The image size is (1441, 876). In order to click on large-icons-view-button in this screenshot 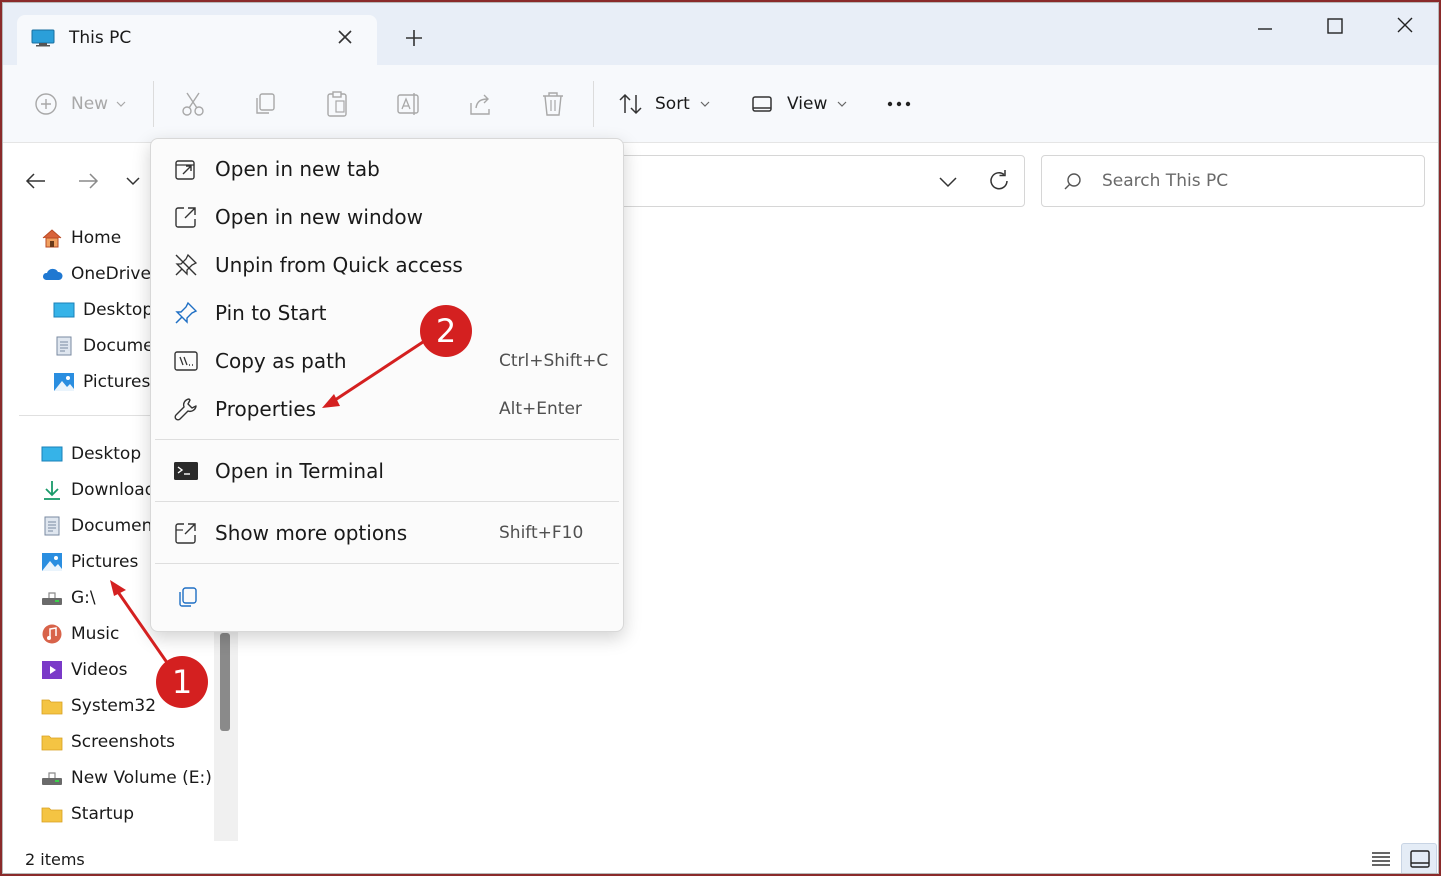, I will do `click(1419, 858)`.